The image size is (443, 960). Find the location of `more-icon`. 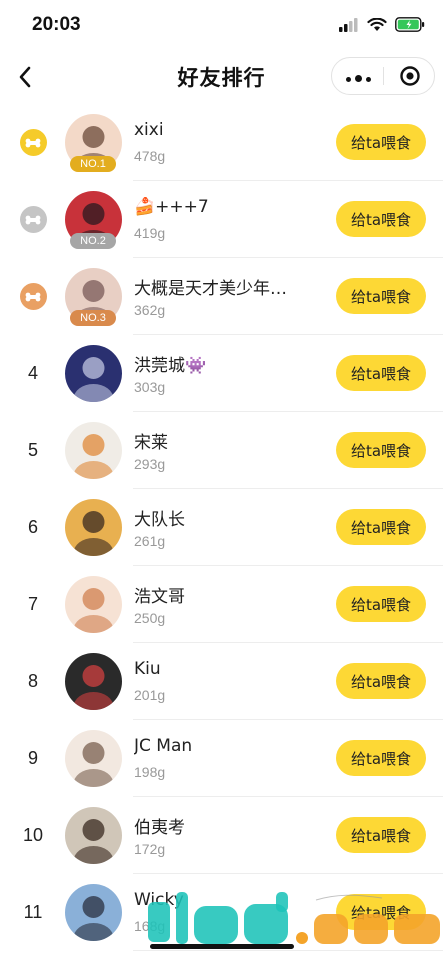

more-icon is located at coordinates (358, 76).